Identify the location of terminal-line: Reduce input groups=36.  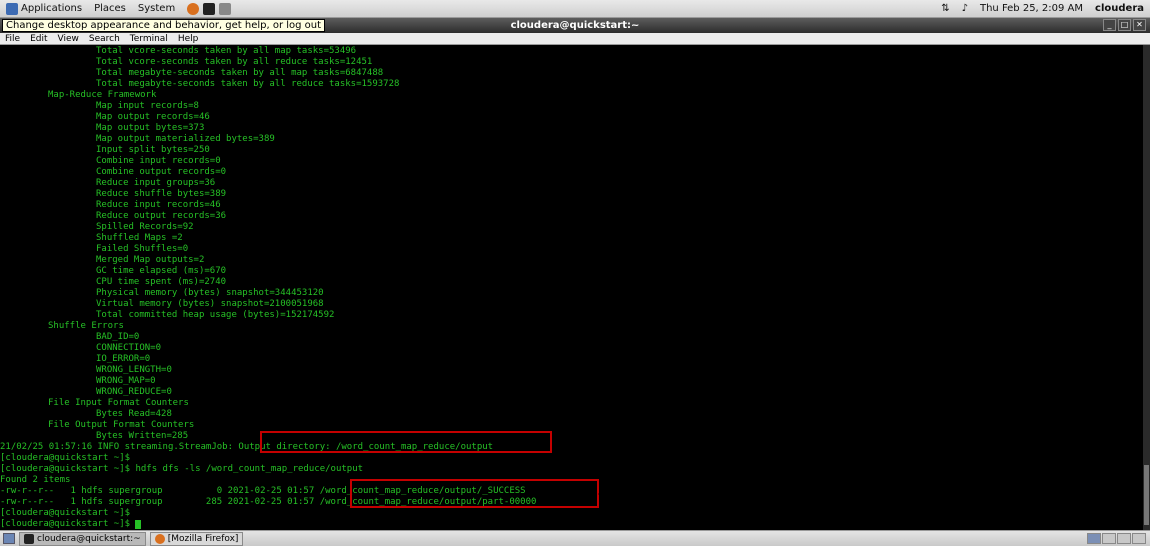
(571, 183).